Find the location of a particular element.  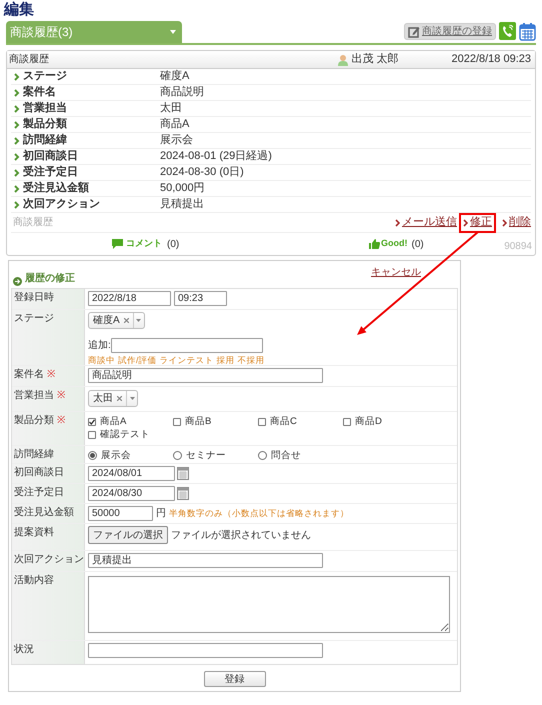

phone-icon is located at coordinates (507, 31).